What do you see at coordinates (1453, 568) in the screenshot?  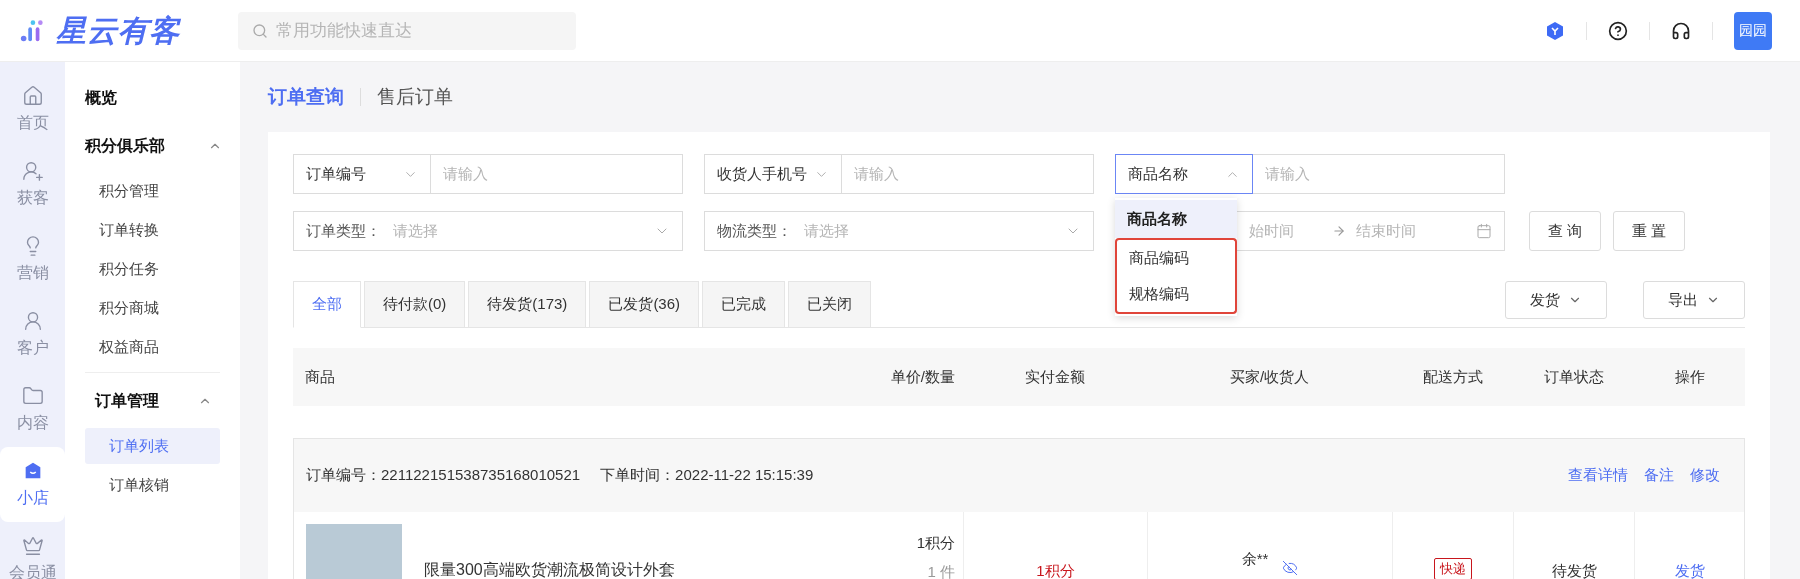 I see `delivery-tag: 快递` at bounding box center [1453, 568].